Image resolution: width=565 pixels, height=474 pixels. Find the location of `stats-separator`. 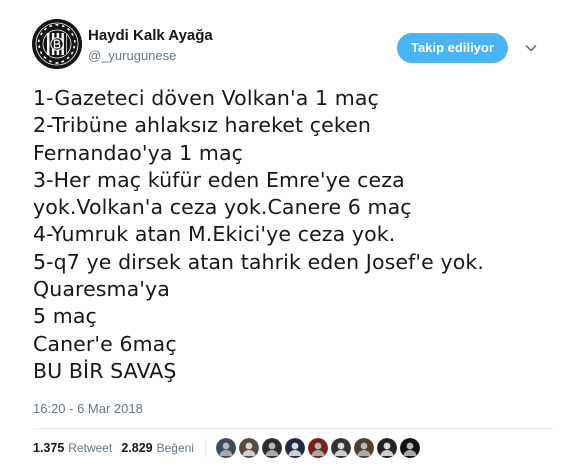

stats-separator is located at coordinates (205, 448).